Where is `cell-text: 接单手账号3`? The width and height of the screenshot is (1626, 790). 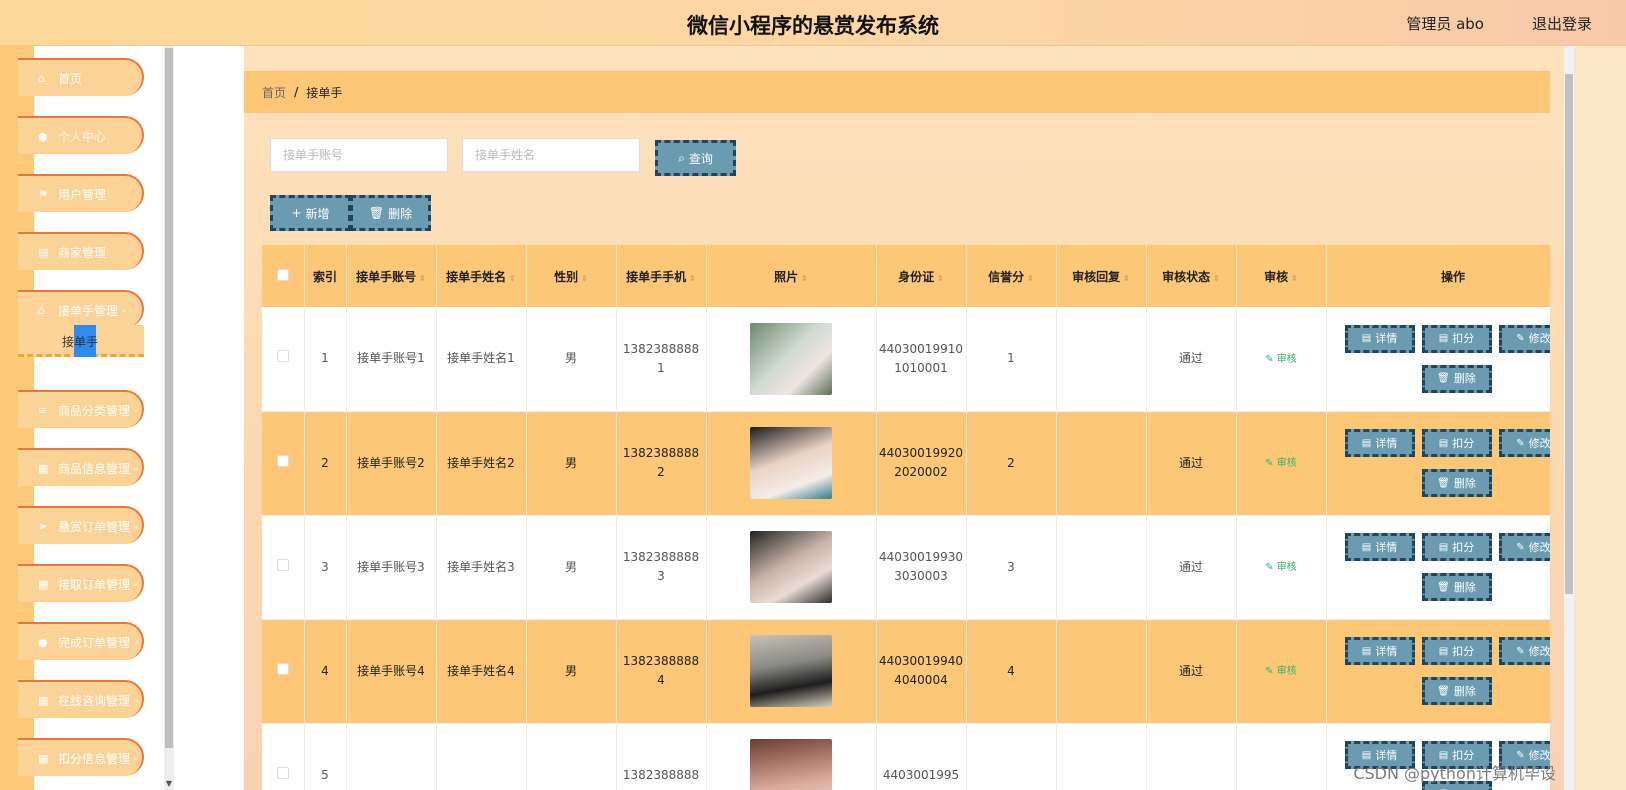
cell-text: 接单手账号3 is located at coordinates (391, 566).